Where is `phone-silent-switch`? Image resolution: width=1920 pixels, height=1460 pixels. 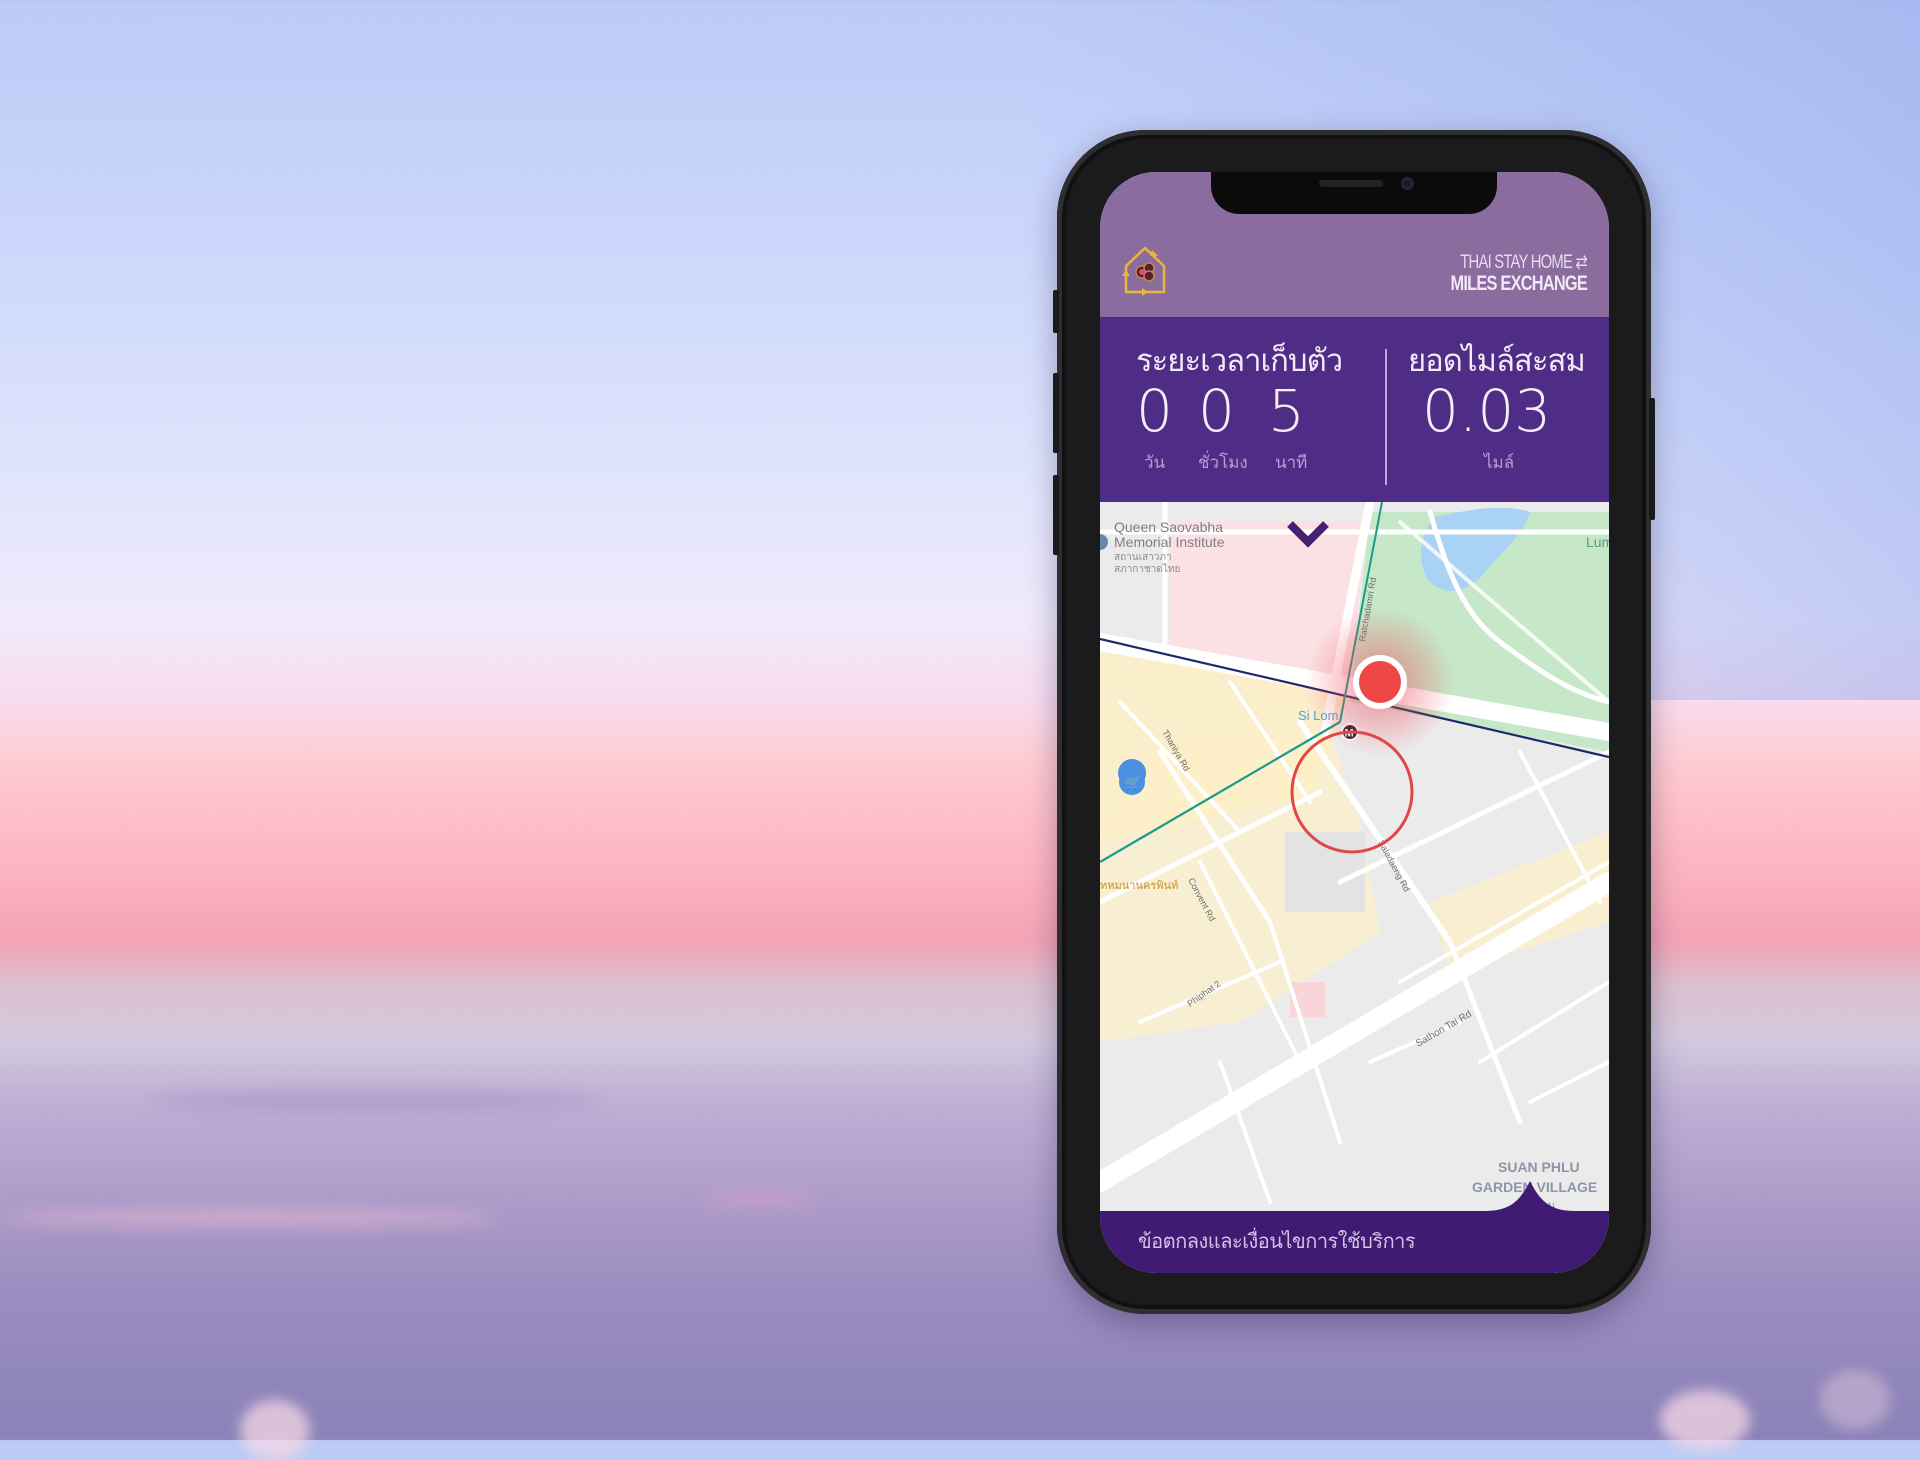 phone-silent-switch is located at coordinates (1056, 311).